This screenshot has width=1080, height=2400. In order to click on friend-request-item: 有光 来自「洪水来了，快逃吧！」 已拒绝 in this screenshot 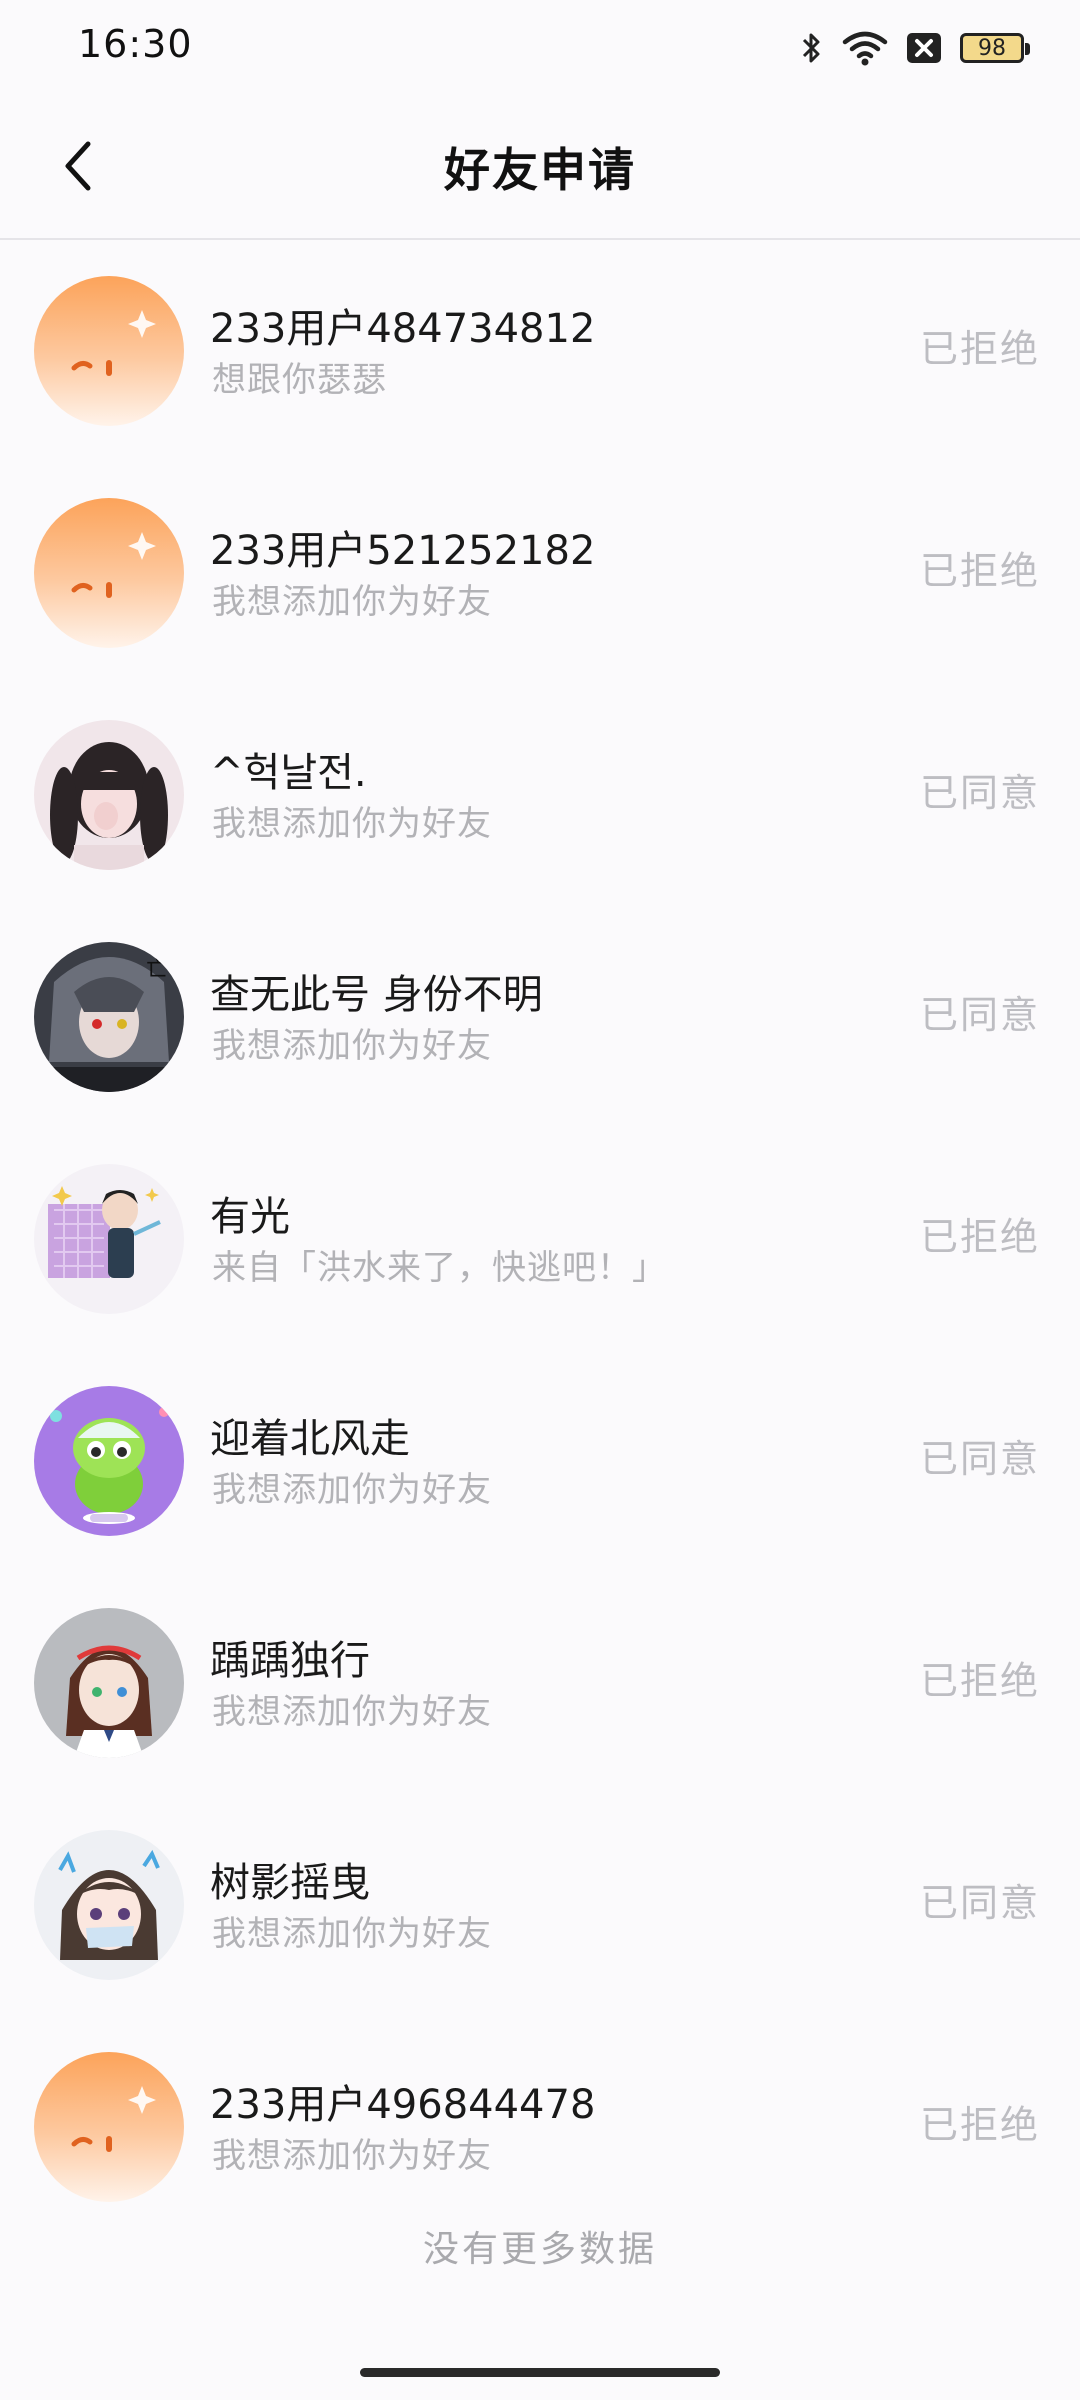, I will do `click(540, 1239)`.